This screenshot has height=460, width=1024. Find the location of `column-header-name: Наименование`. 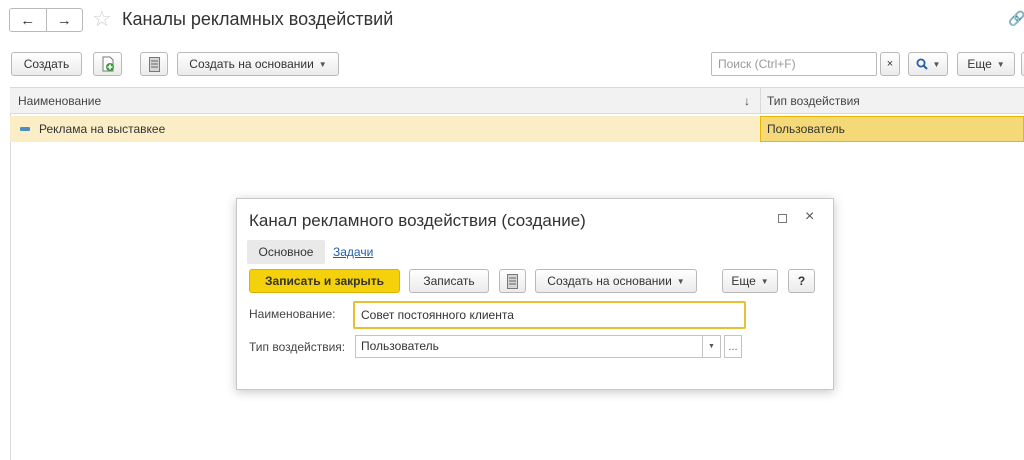

column-header-name: Наименование is located at coordinates (59, 101).